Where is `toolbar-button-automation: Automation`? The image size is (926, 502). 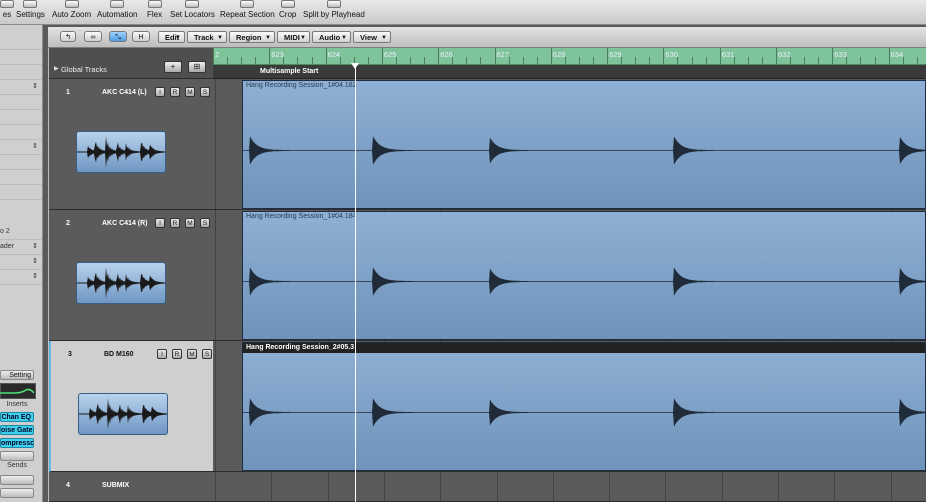
toolbar-button-automation: Automation is located at coordinates (117, 12).